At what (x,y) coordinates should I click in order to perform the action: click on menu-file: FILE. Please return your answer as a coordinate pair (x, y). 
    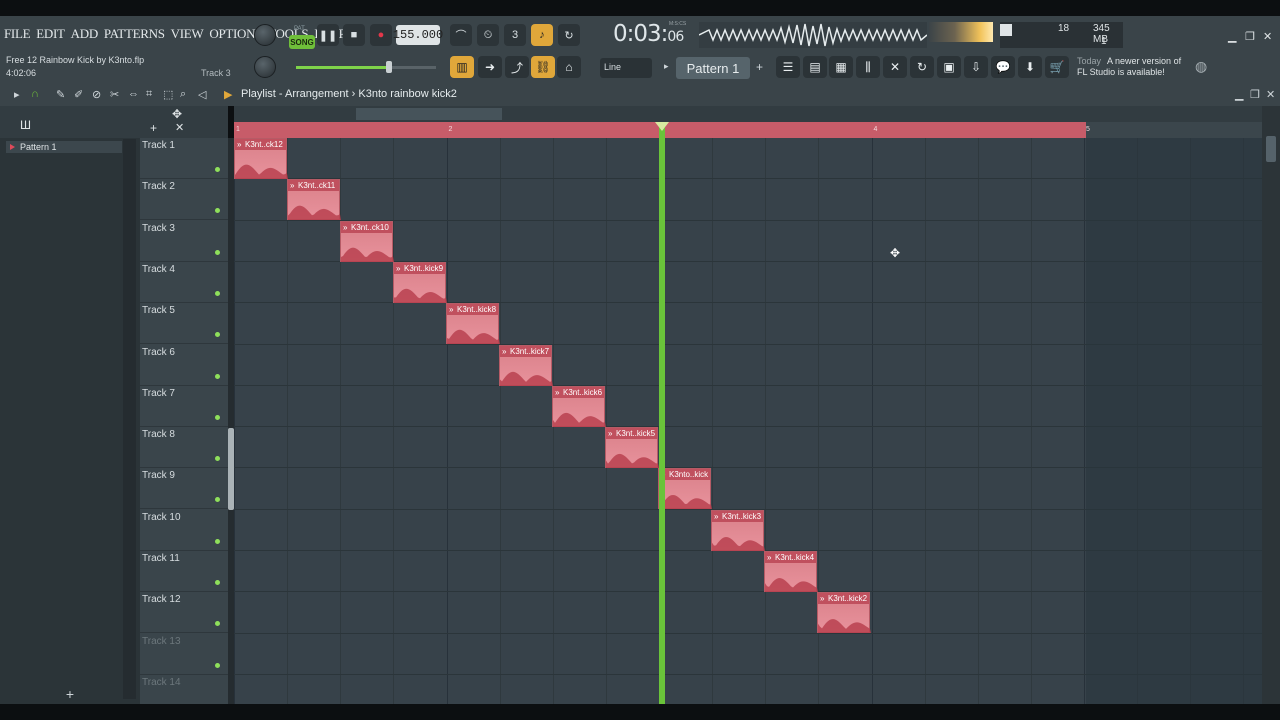
    Looking at the image, I should click on (17, 34).